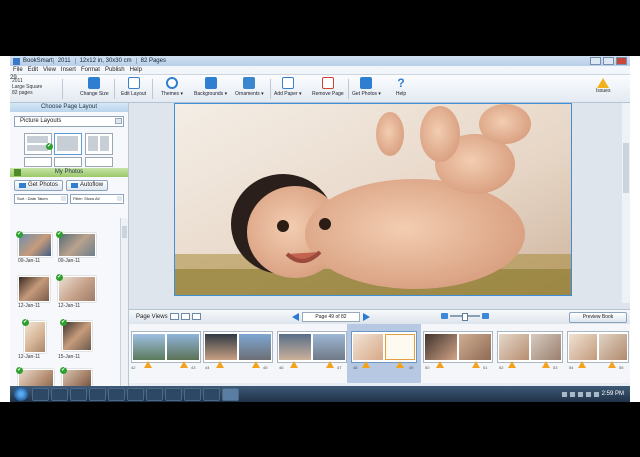 The height and width of the screenshot is (457, 640). What do you see at coordinates (192, 394) in the screenshot?
I see `taskbar-app-word` at bounding box center [192, 394].